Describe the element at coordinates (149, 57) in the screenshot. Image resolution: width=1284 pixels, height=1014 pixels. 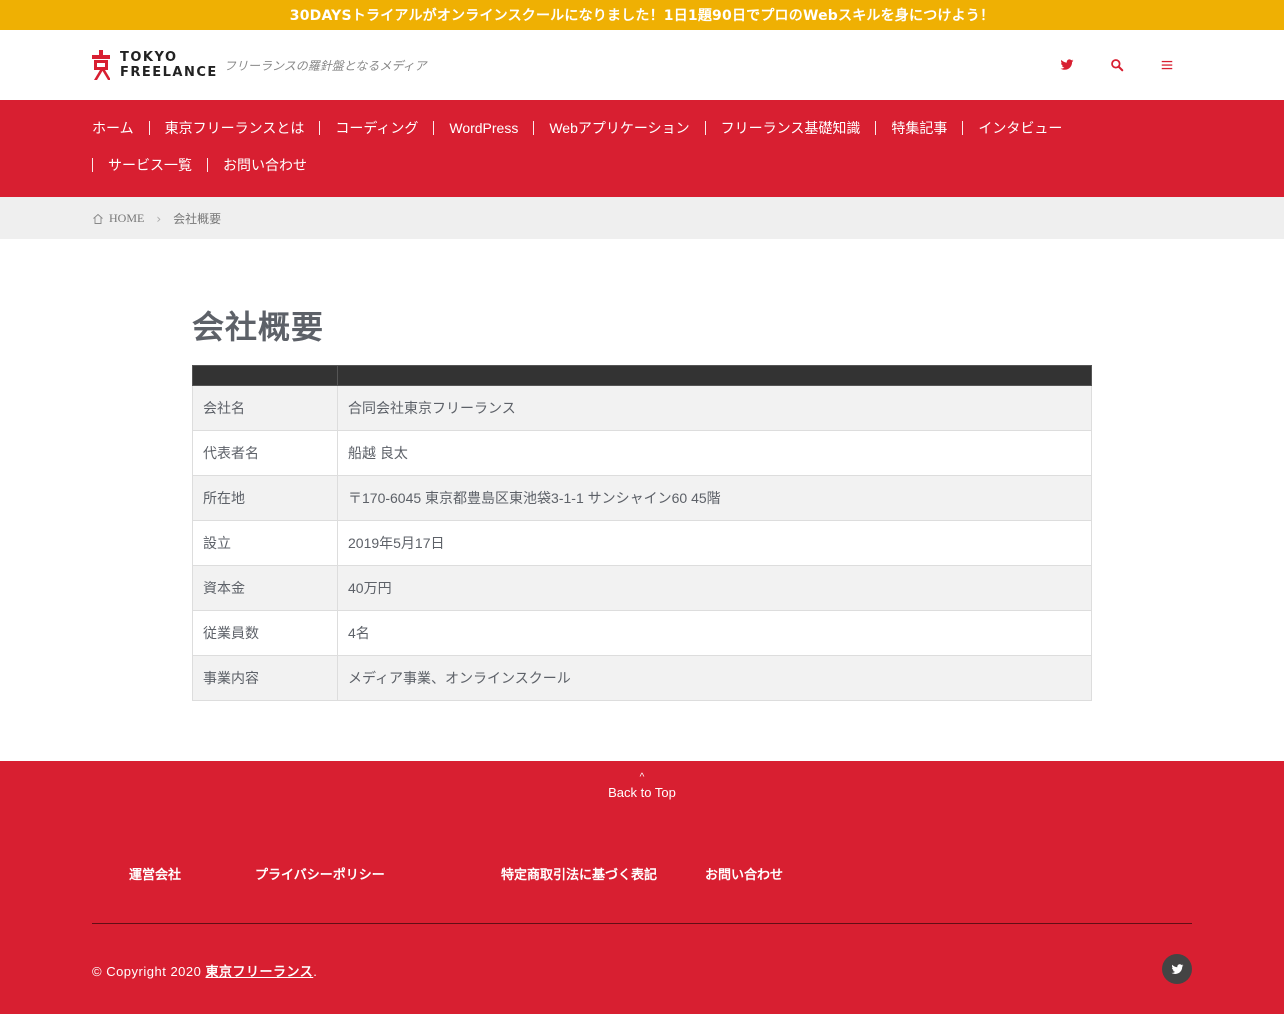
I see `logo-line-1: TOKYO` at that location.